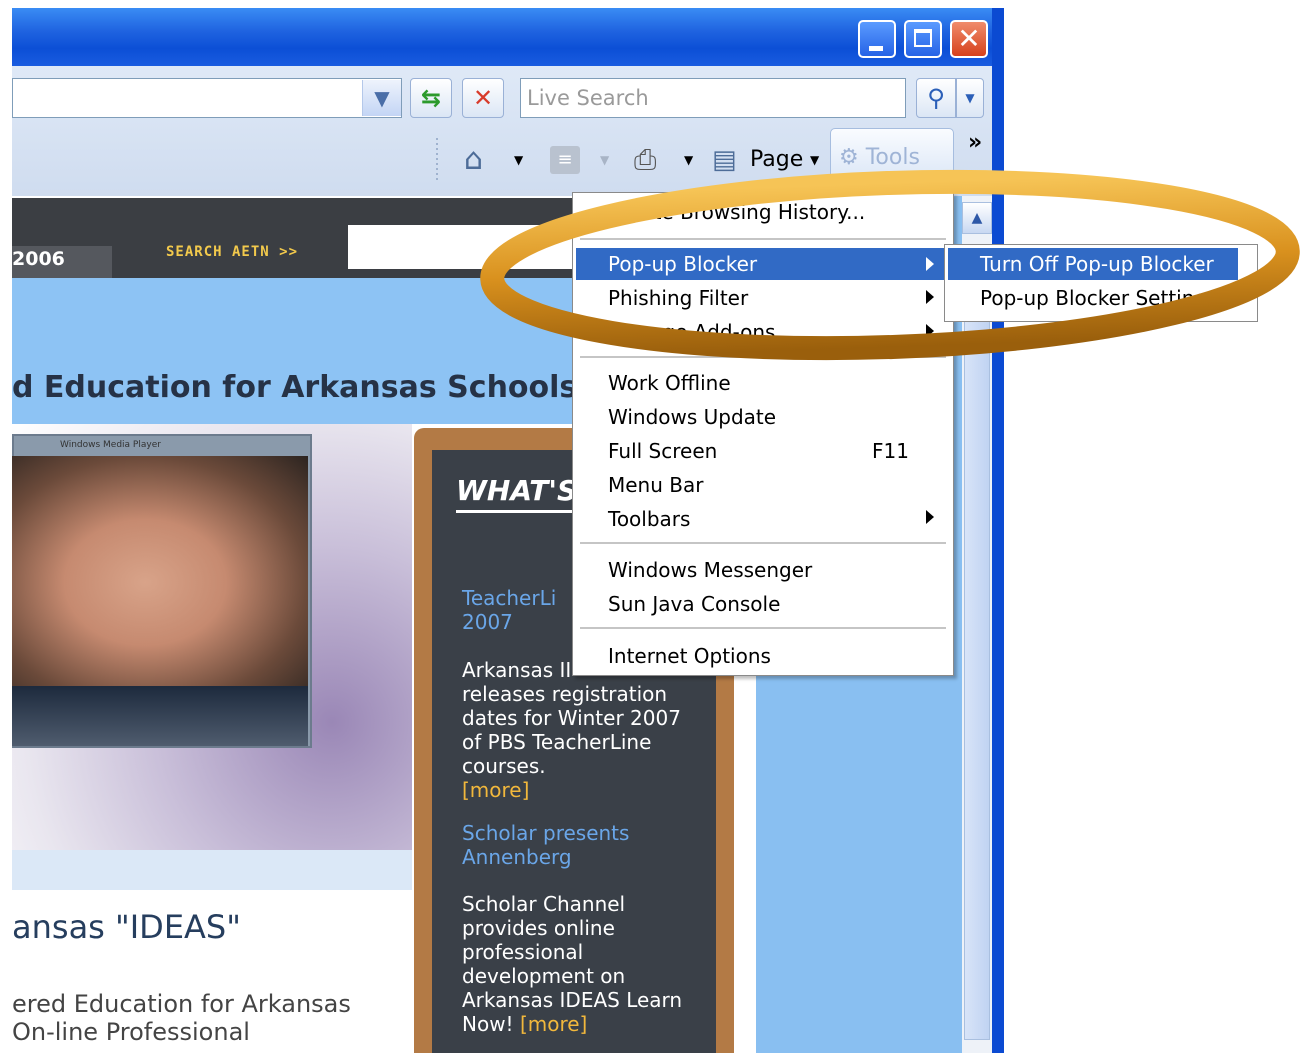 The image size is (1306, 1053). Describe the element at coordinates (504, 766) in the screenshot. I see `news-text: courses.` at that location.